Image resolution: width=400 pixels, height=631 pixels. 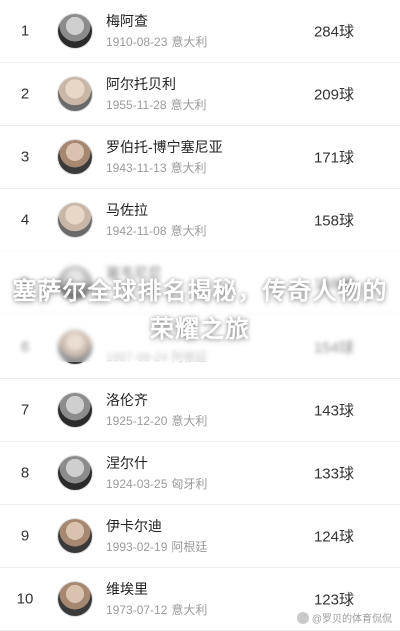 What do you see at coordinates (134, 525) in the screenshot?
I see `player-name: 伊卡尔迪` at bounding box center [134, 525].